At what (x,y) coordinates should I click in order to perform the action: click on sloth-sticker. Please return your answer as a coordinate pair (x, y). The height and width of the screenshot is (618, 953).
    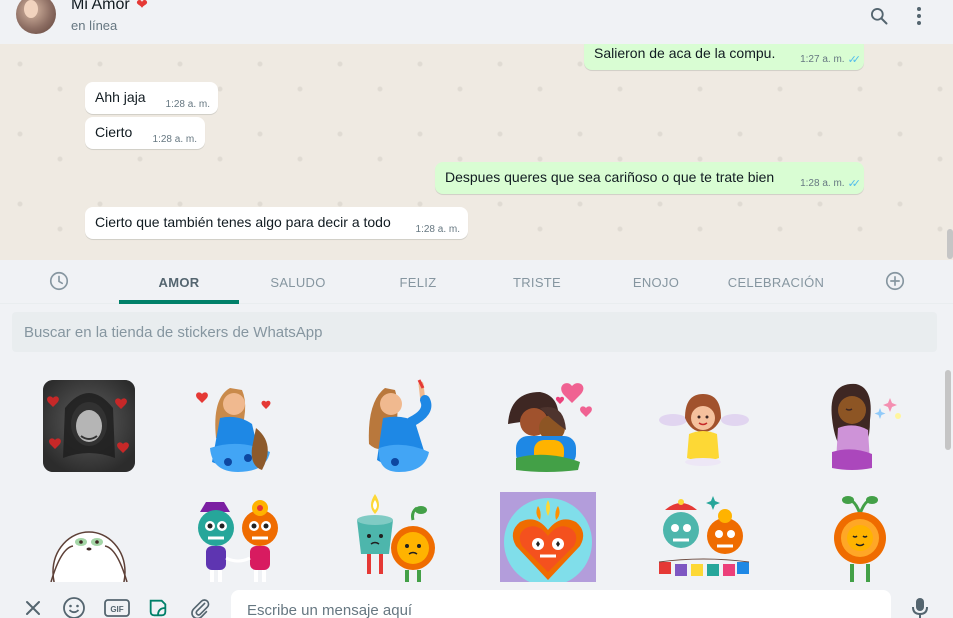
    Looking at the image, I should click on (89, 537).